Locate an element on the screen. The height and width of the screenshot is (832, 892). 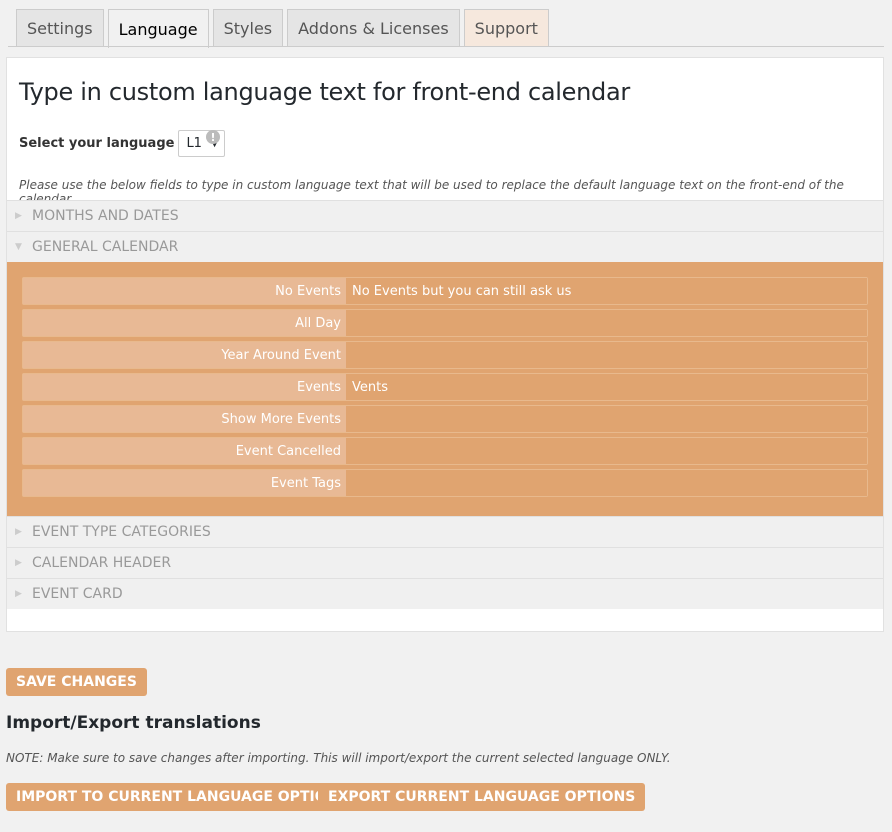
language-select-value: L1 is located at coordinates (194, 143).